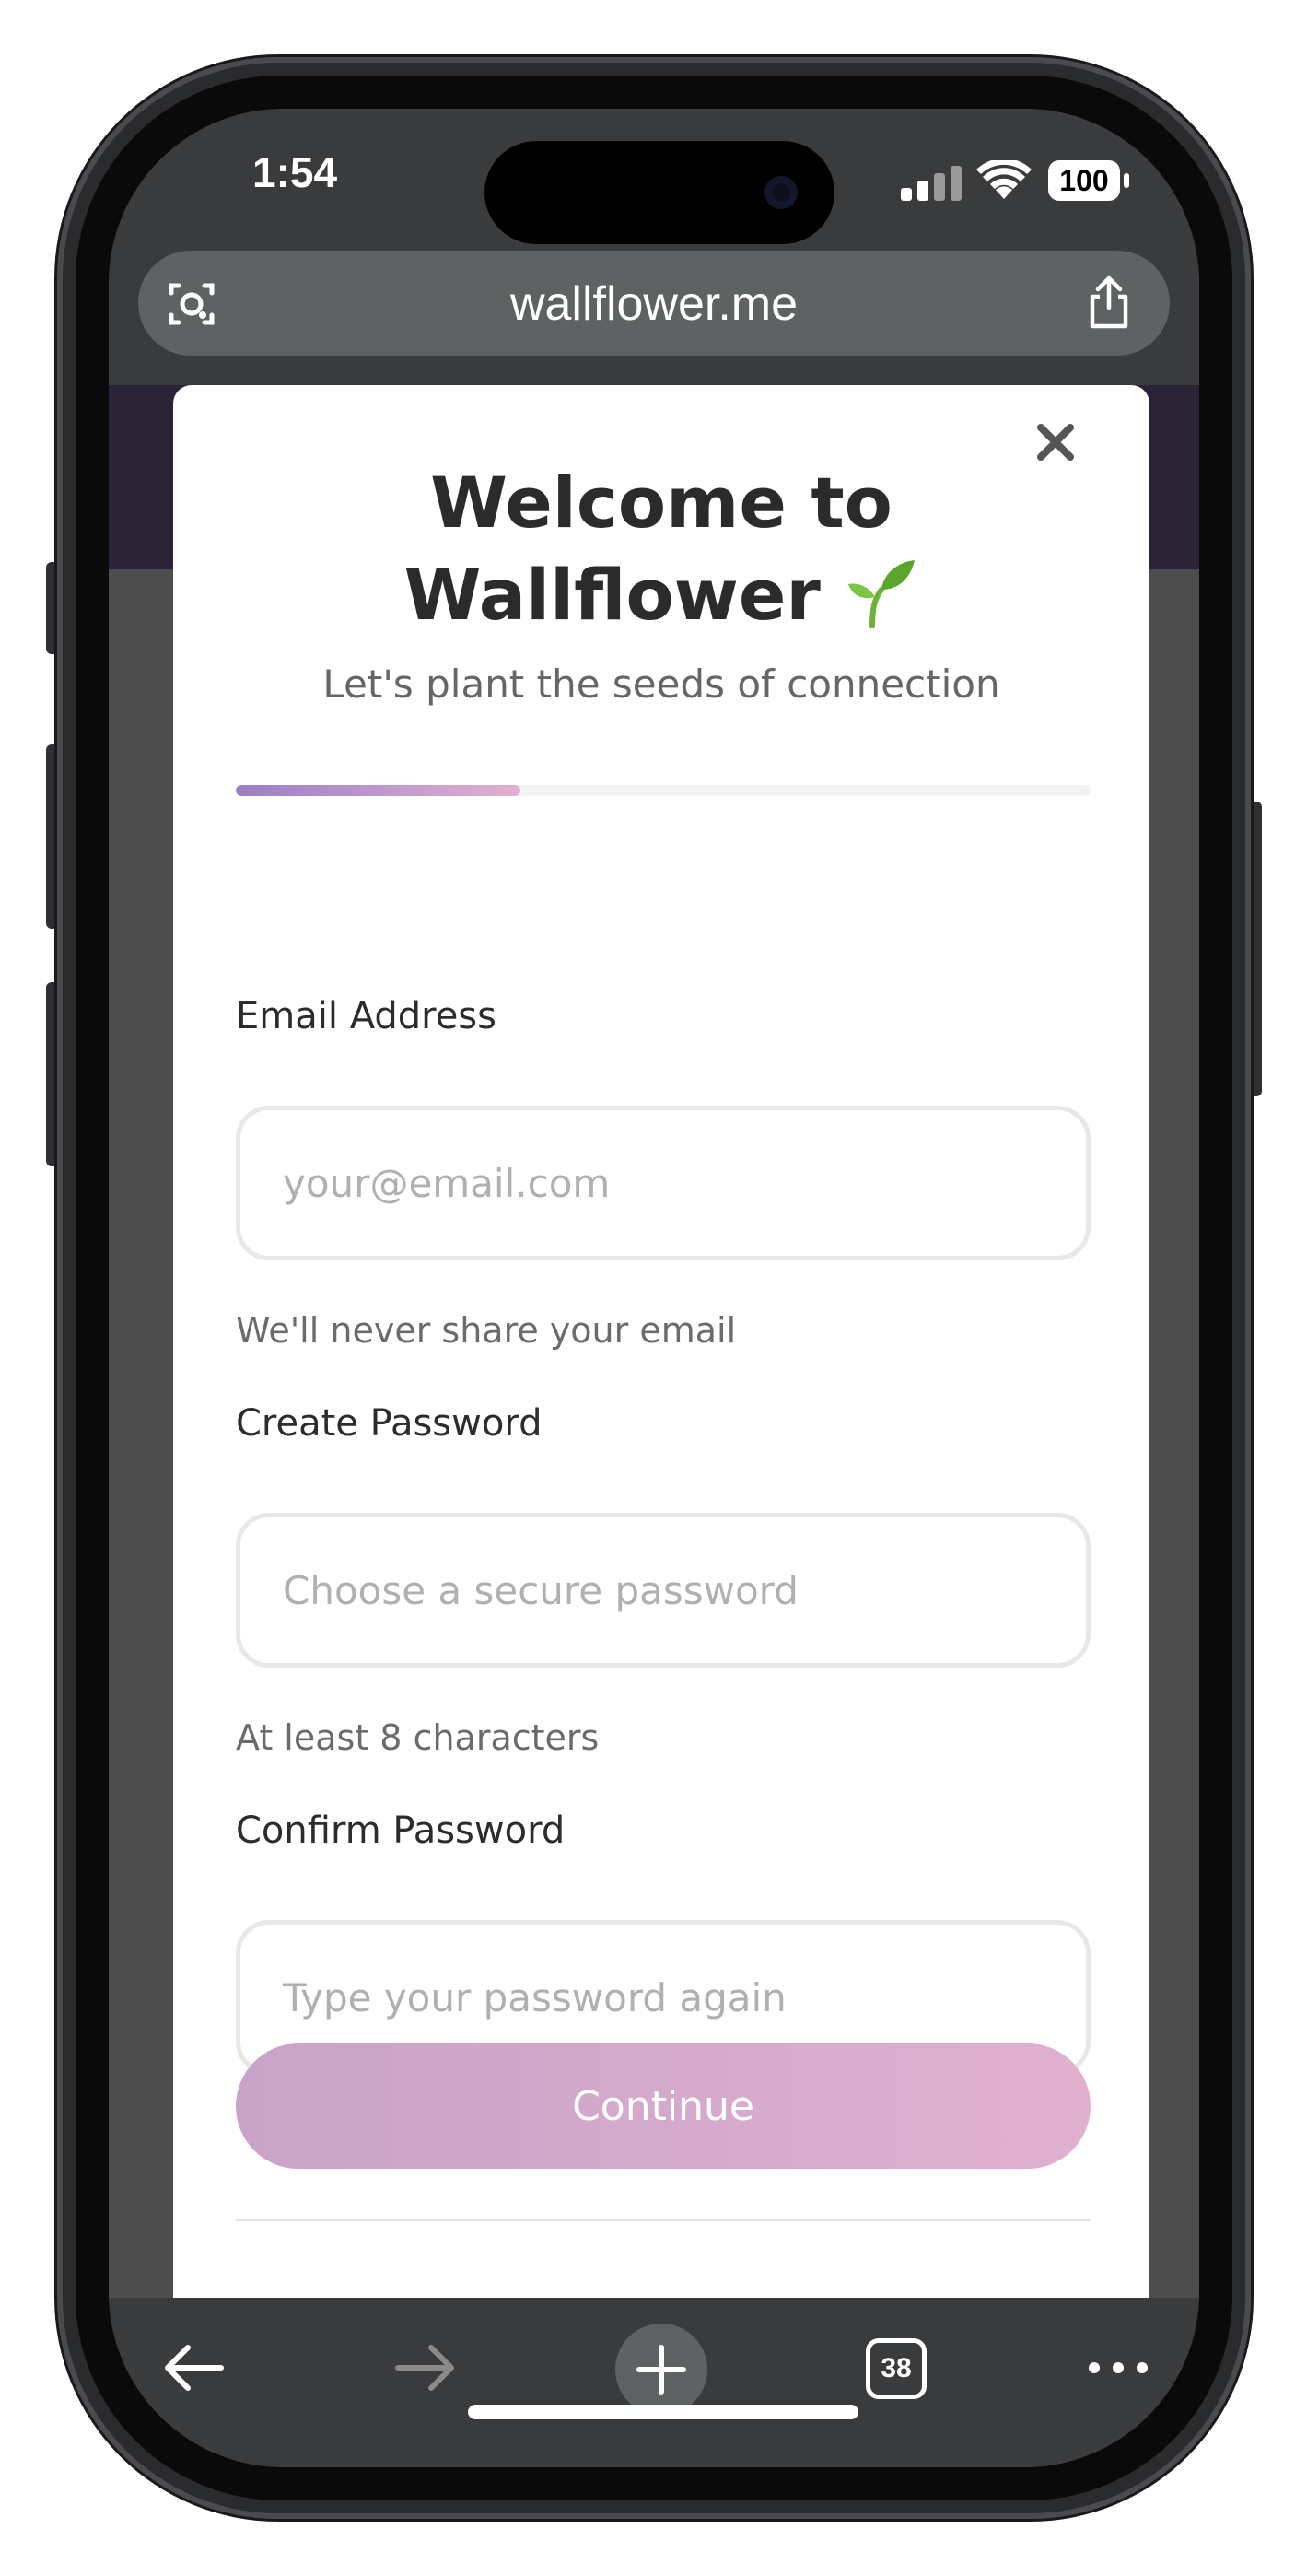 Image resolution: width=1307 pixels, height=2576 pixels. I want to click on forward-arrow-icon, so click(426, 2368).